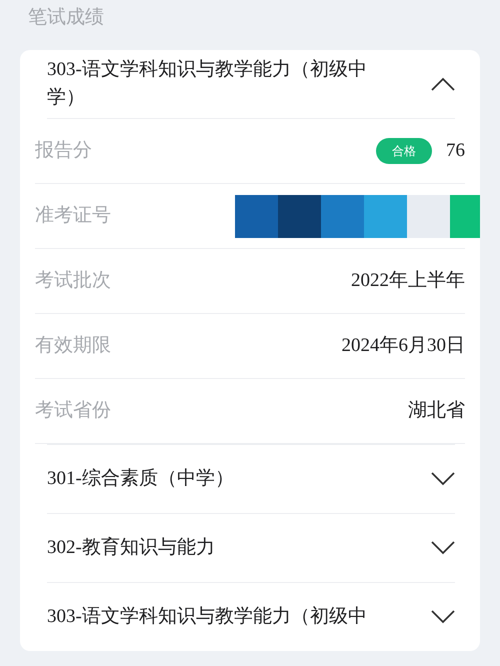 The width and height of the screenshot is (500, 666). Describe the element at coordinates (250, 548) in the screenshot. I see `exam-header: 302-教育知识与能力` at that location.